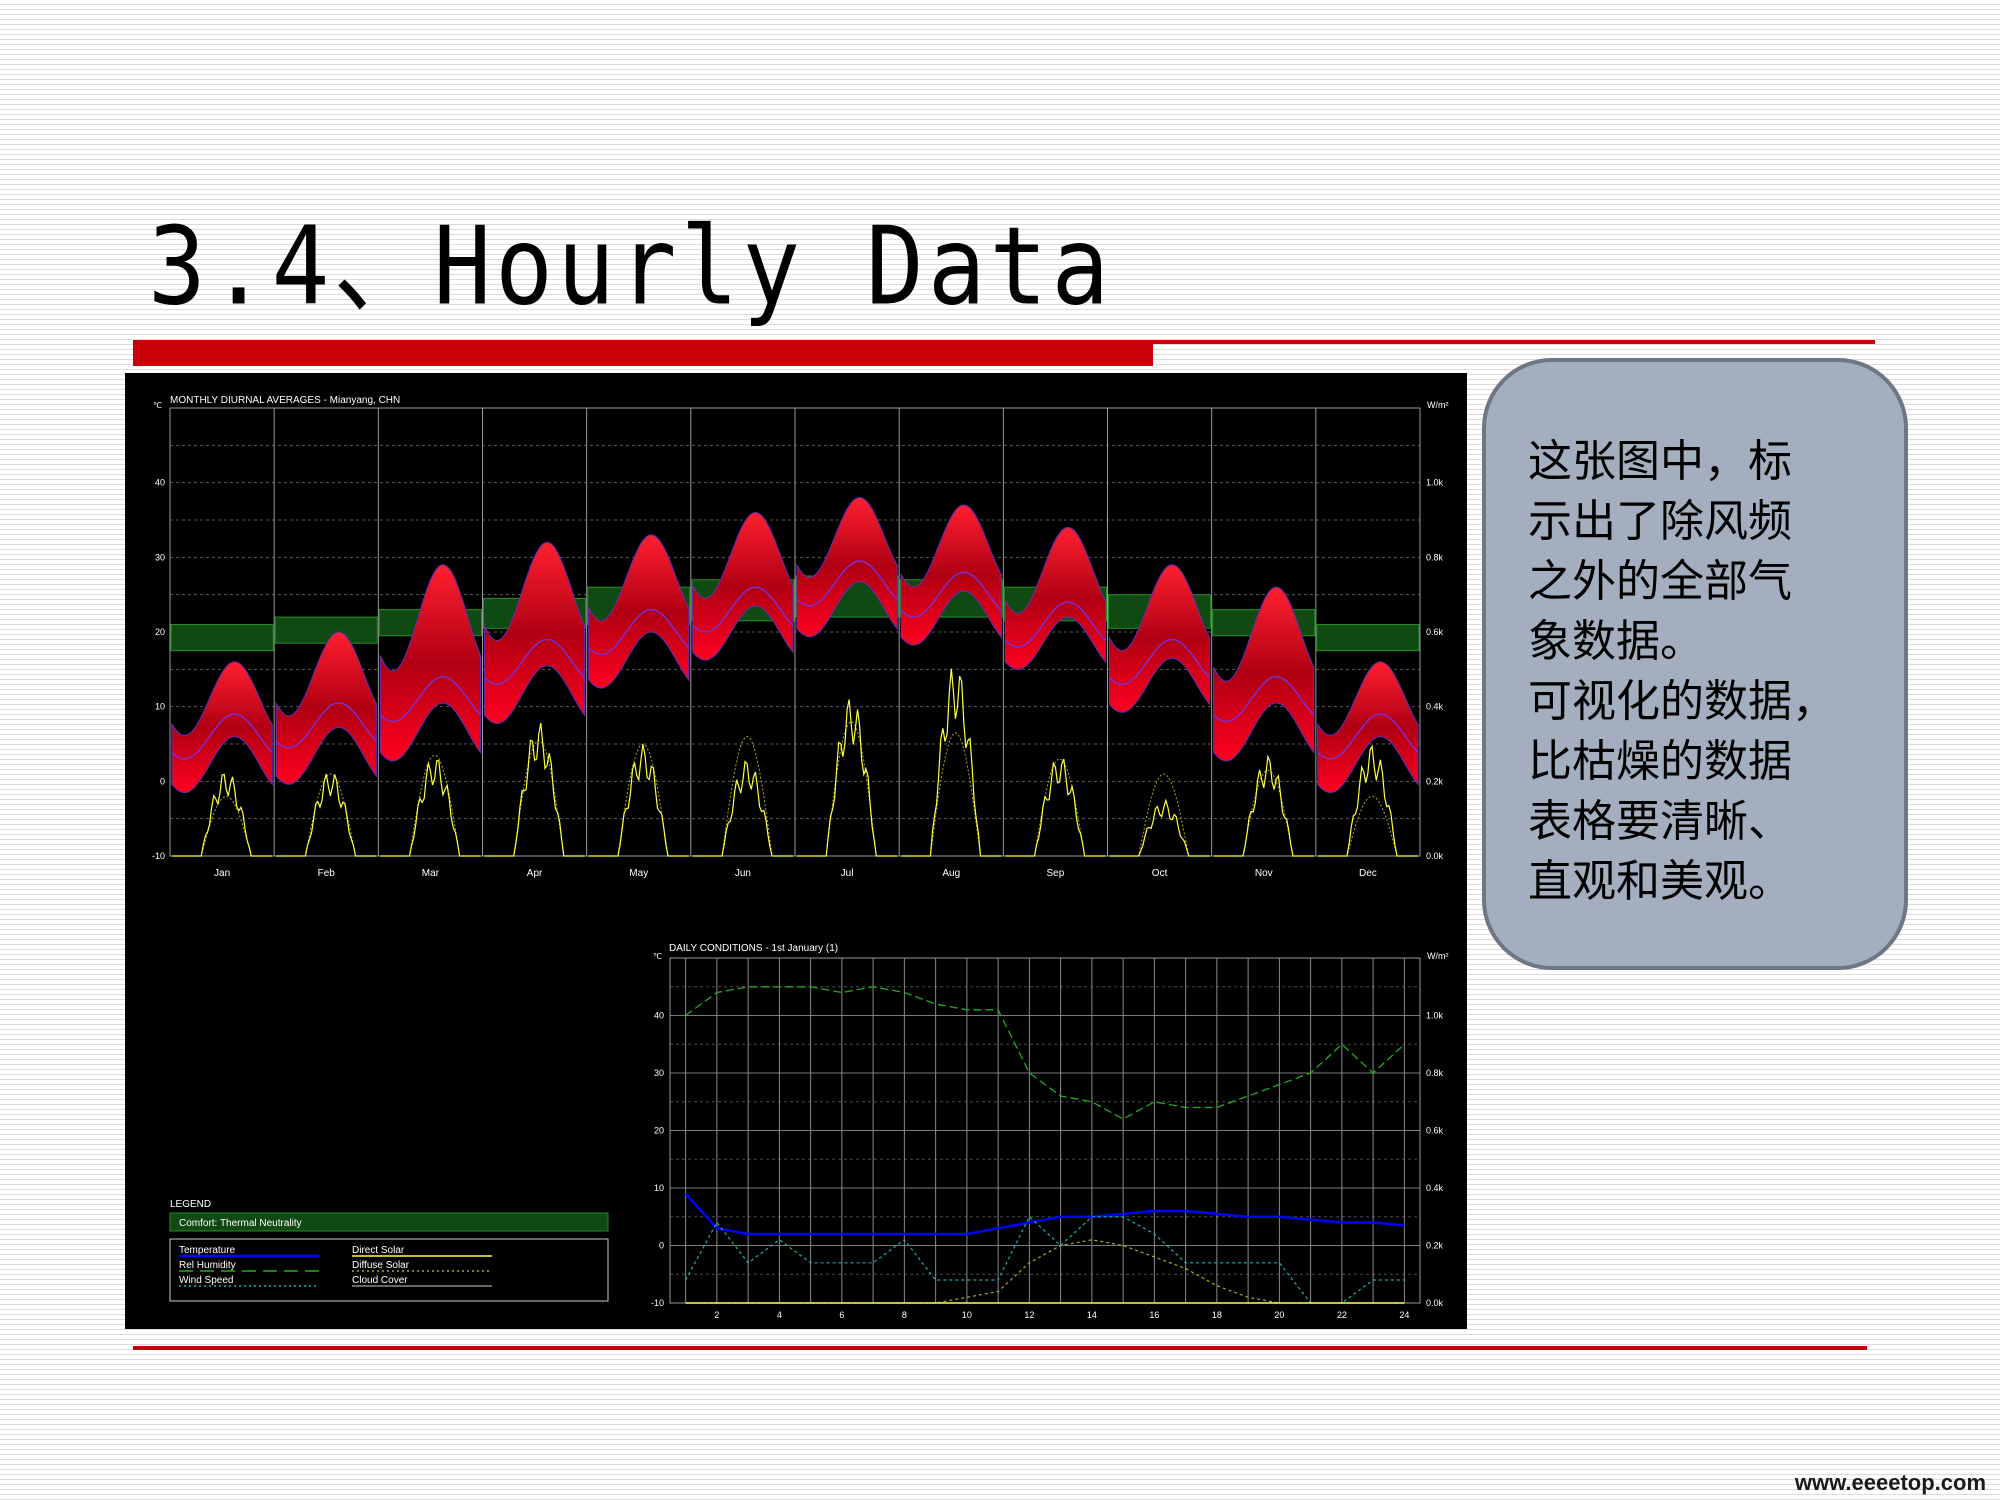 The image size is (2000, 1500). What do you see at coordinates (779, 1315) in the screenshot?
I see `hour-label: 4` at bounding box center [779, 1315].